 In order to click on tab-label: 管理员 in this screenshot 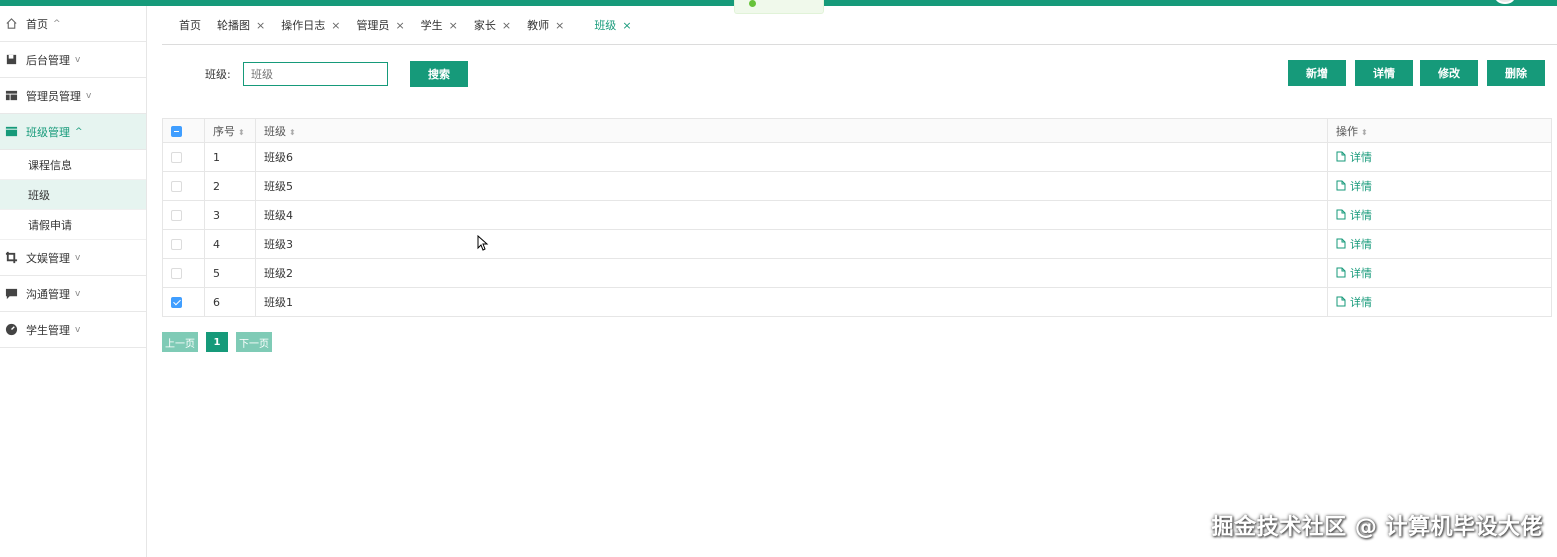, I will do `click(373, 25)`.